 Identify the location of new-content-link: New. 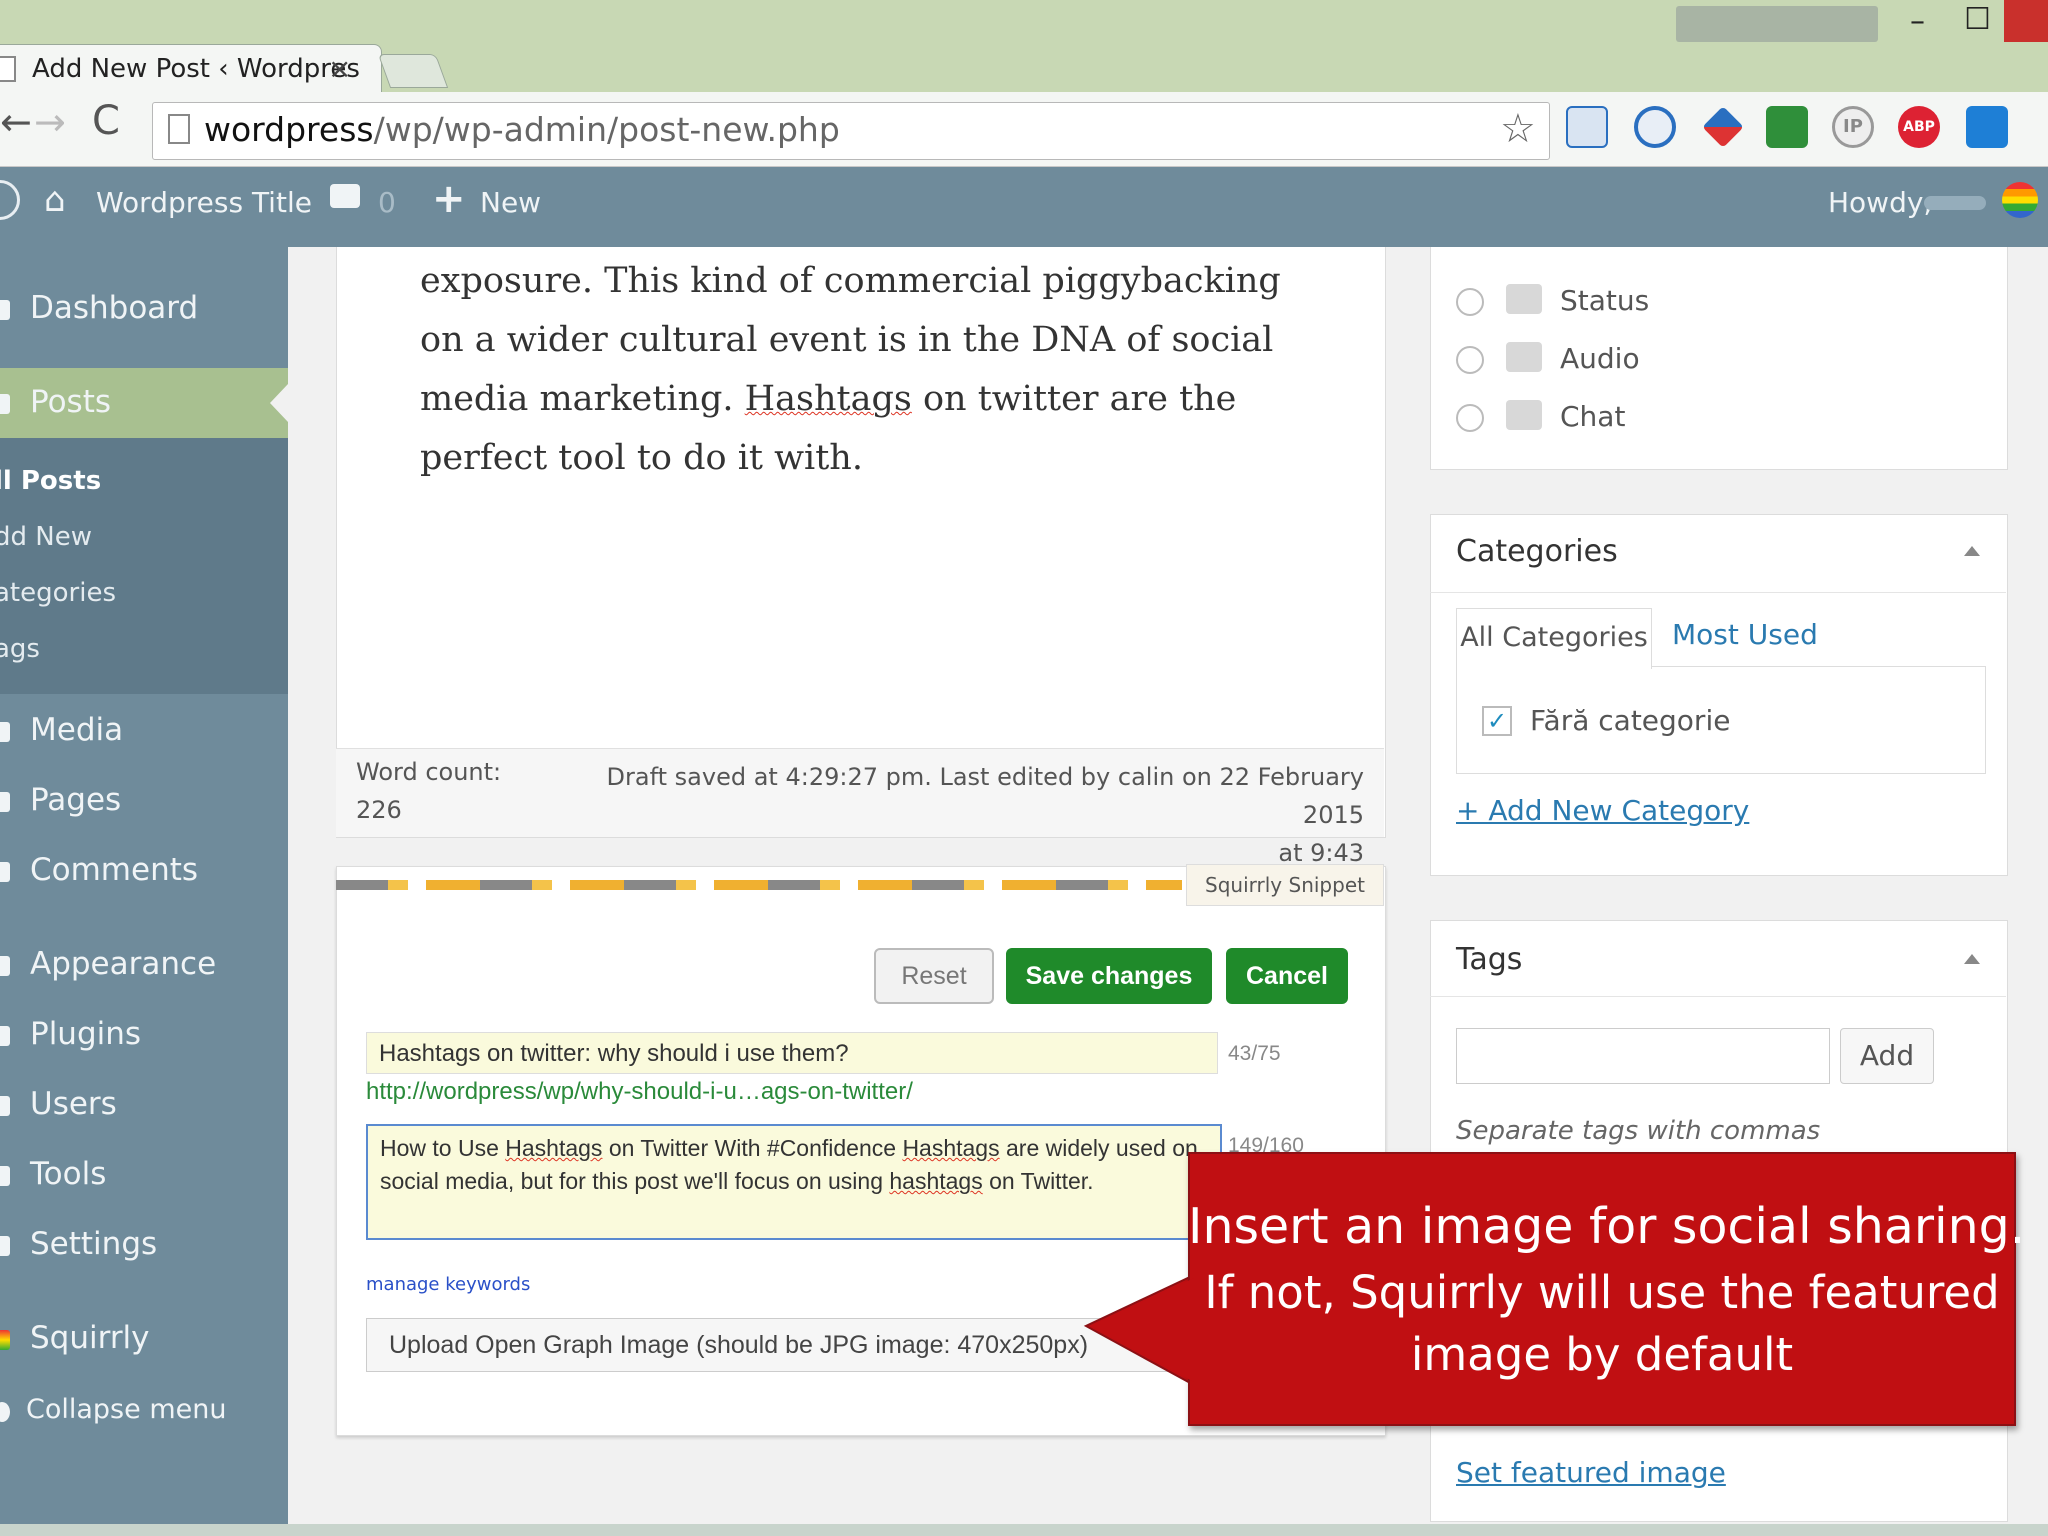
(510, 202).